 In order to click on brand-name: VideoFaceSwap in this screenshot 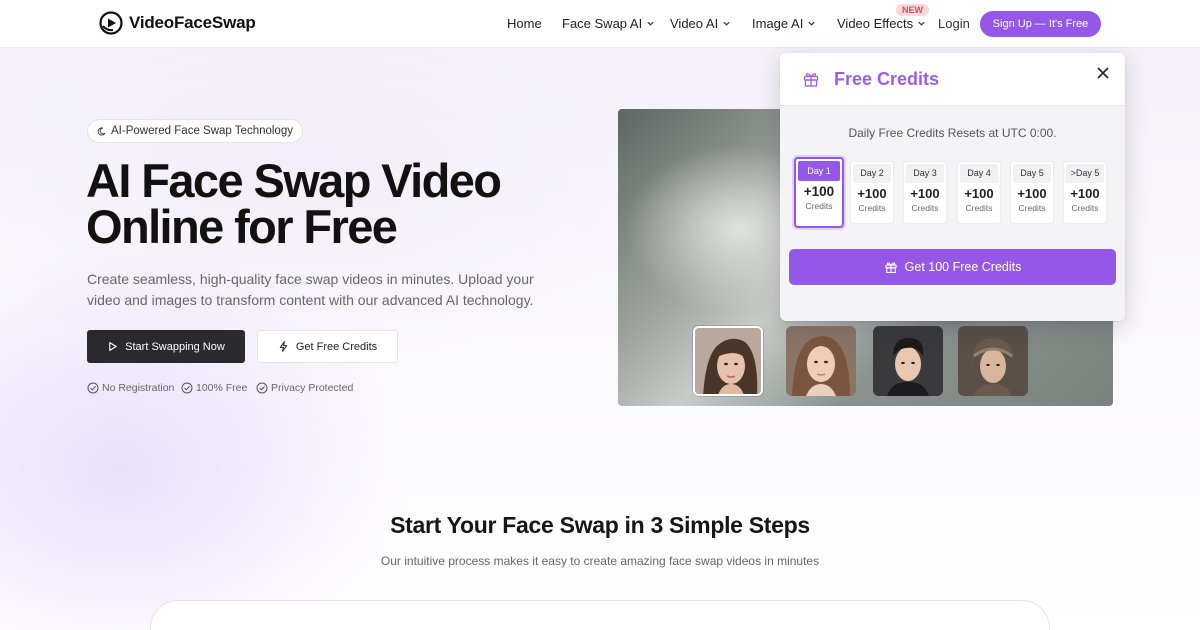, I will do `click(192, 22)`.